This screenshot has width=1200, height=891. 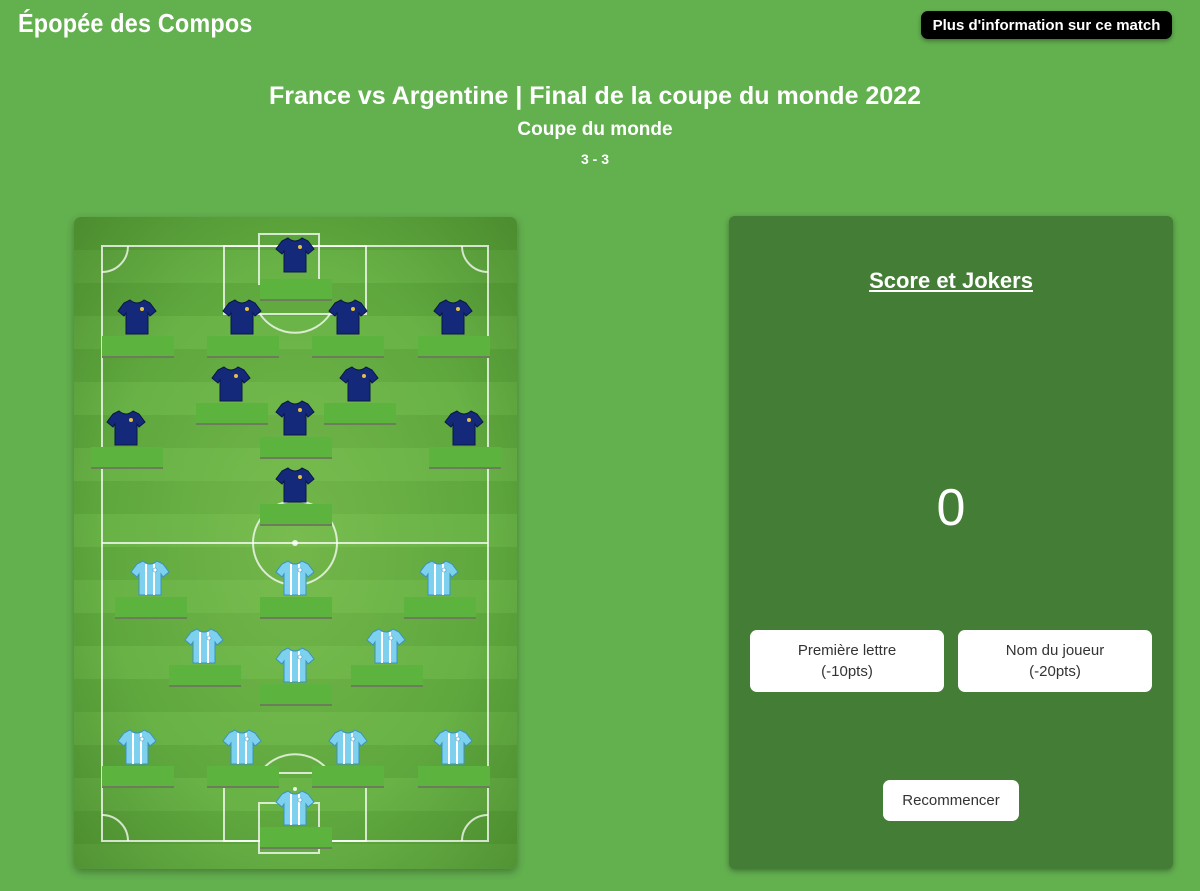 What do you see at coordinates (1046, 25) in the screenshot?
I see `match-info-button: Plus d'information sur ce match` at bounding box center [1046, 25].